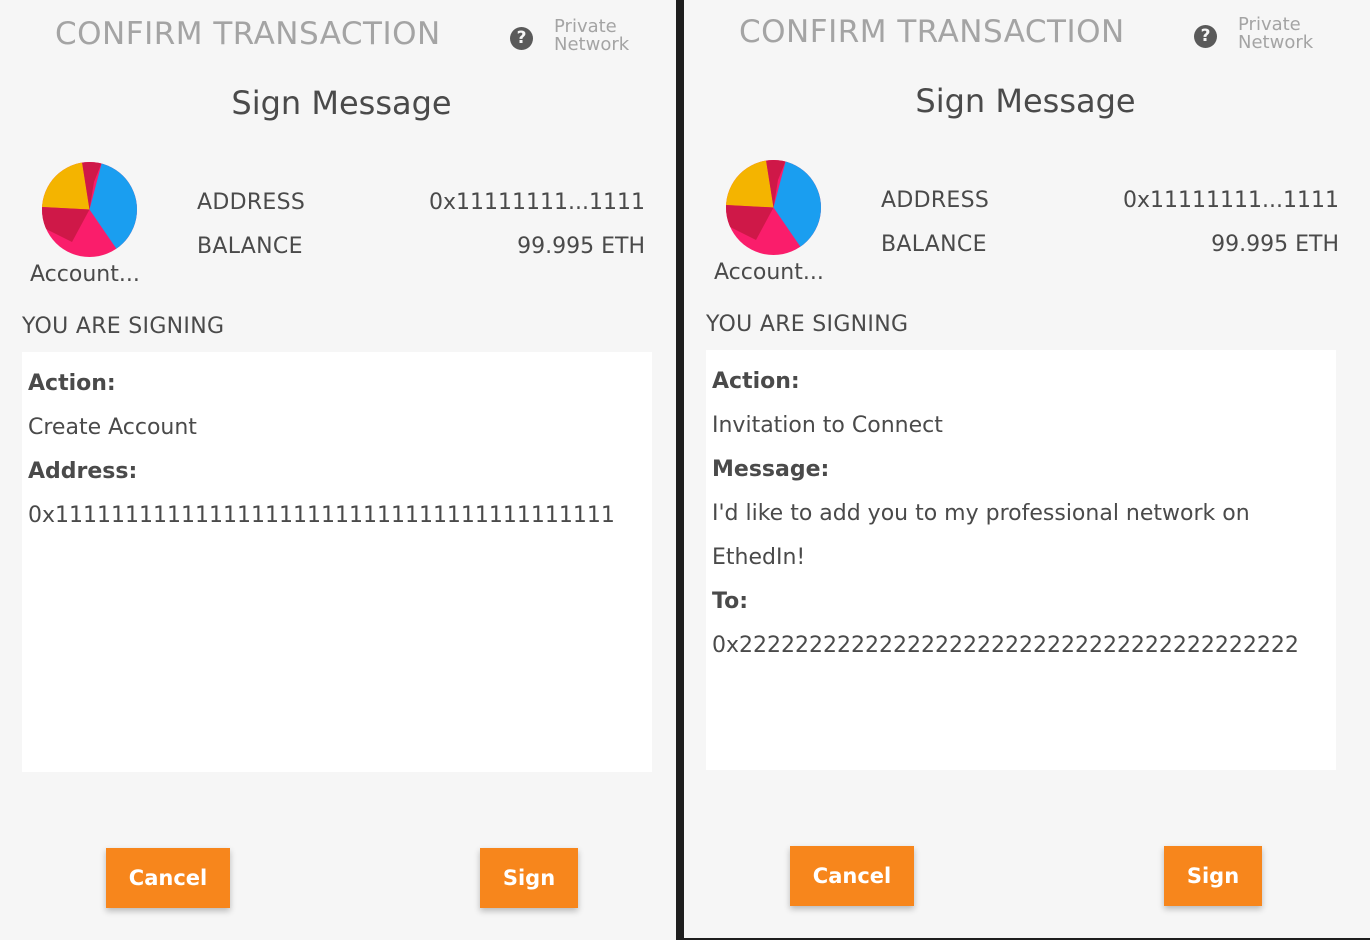 The image size is (1370, 940). I want to click on message-field-value: Create Account, so click(112, 427).